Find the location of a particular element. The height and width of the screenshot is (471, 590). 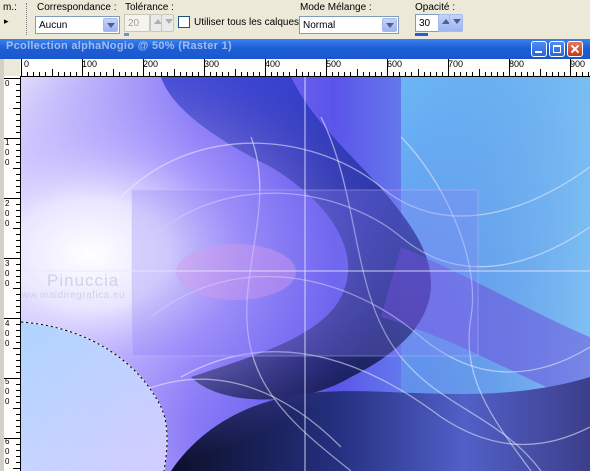

correspondance-value: Aucun is located at coordinates (53, 25).